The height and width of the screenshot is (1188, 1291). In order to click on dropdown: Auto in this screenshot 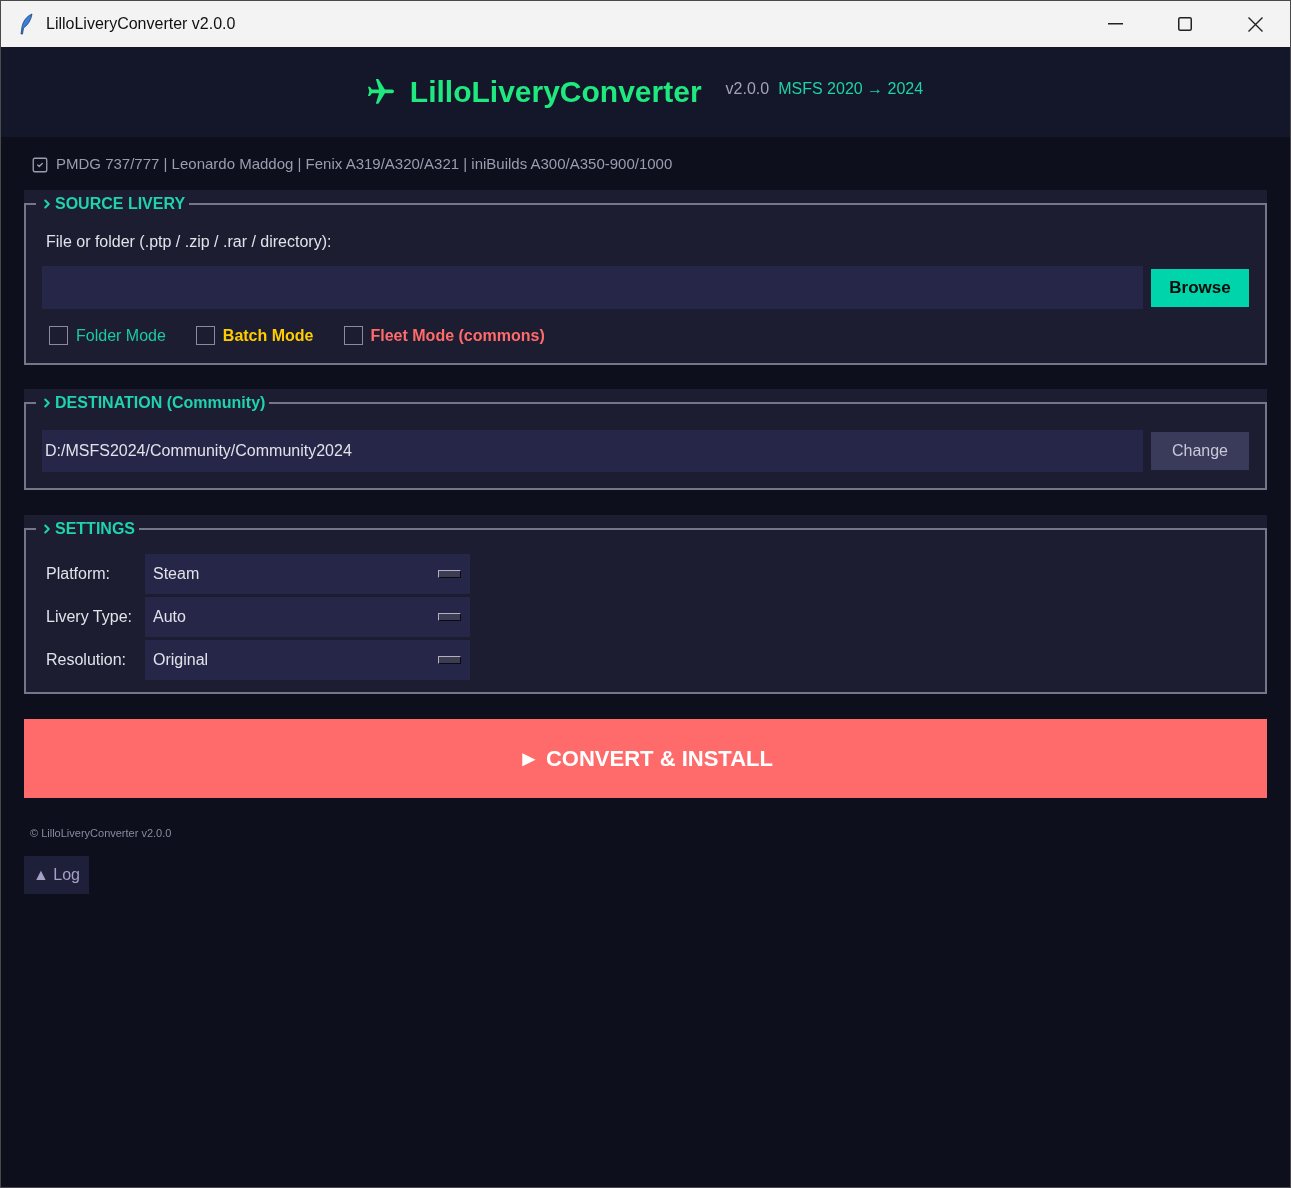, I will do `click(307, 617)`.